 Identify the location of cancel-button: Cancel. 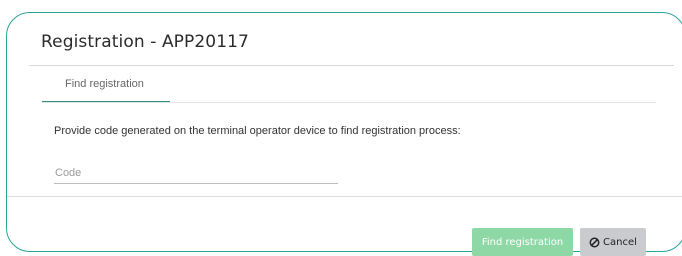
(613, 242).